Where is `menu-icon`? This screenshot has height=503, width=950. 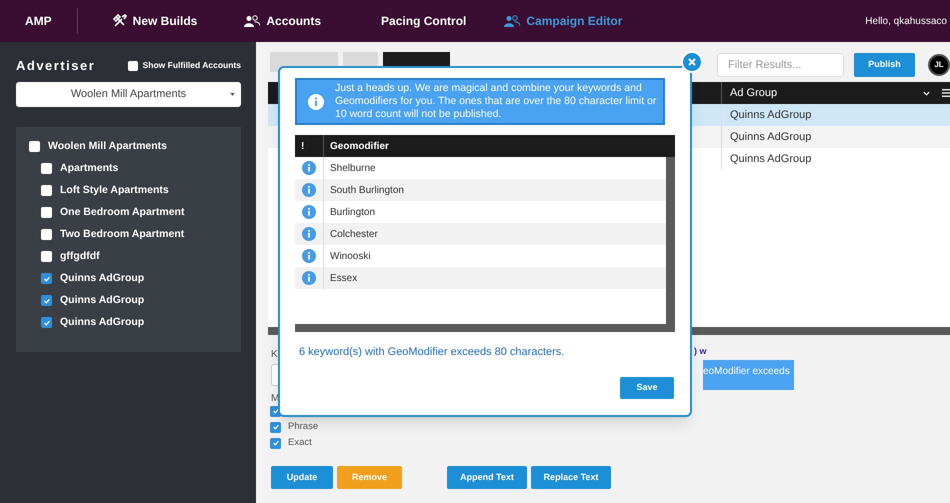 menu-icon is located at coordinates (946, 93).